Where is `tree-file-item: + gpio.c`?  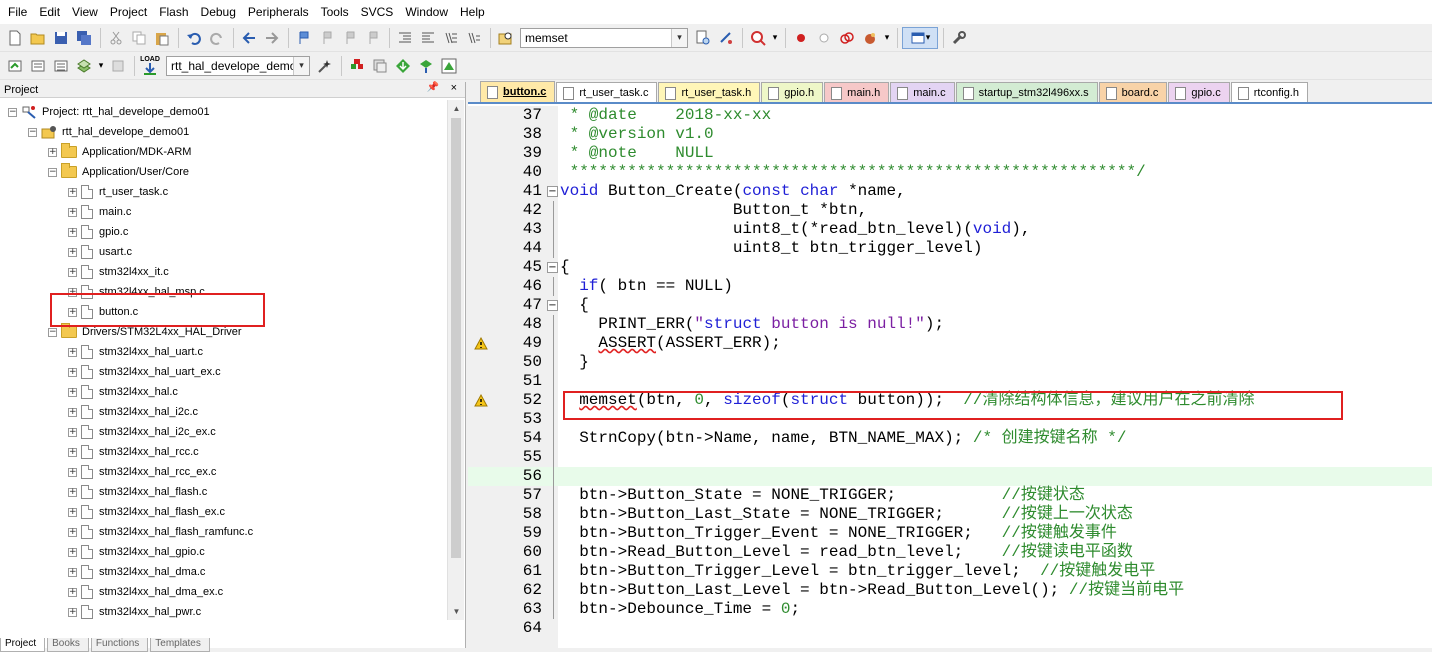
tree-file-item: + gpio.c is located at coordinates (98, 232).